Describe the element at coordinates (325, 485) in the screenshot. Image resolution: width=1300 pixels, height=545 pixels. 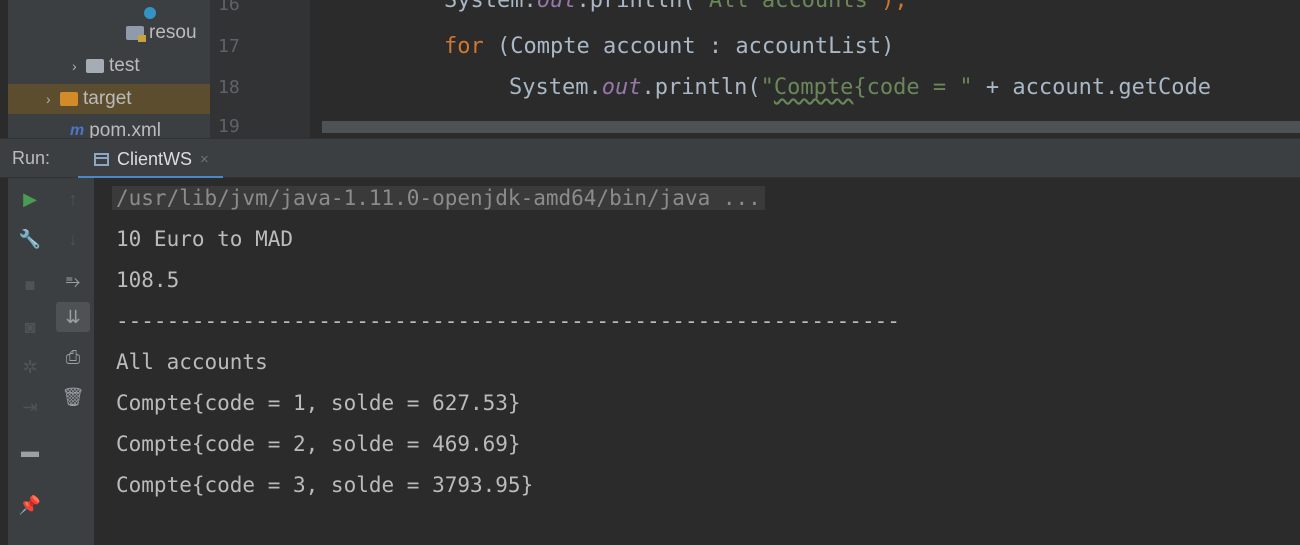
I see `console-line: Compte{code = 3, solde = 3793.95}` at that location.